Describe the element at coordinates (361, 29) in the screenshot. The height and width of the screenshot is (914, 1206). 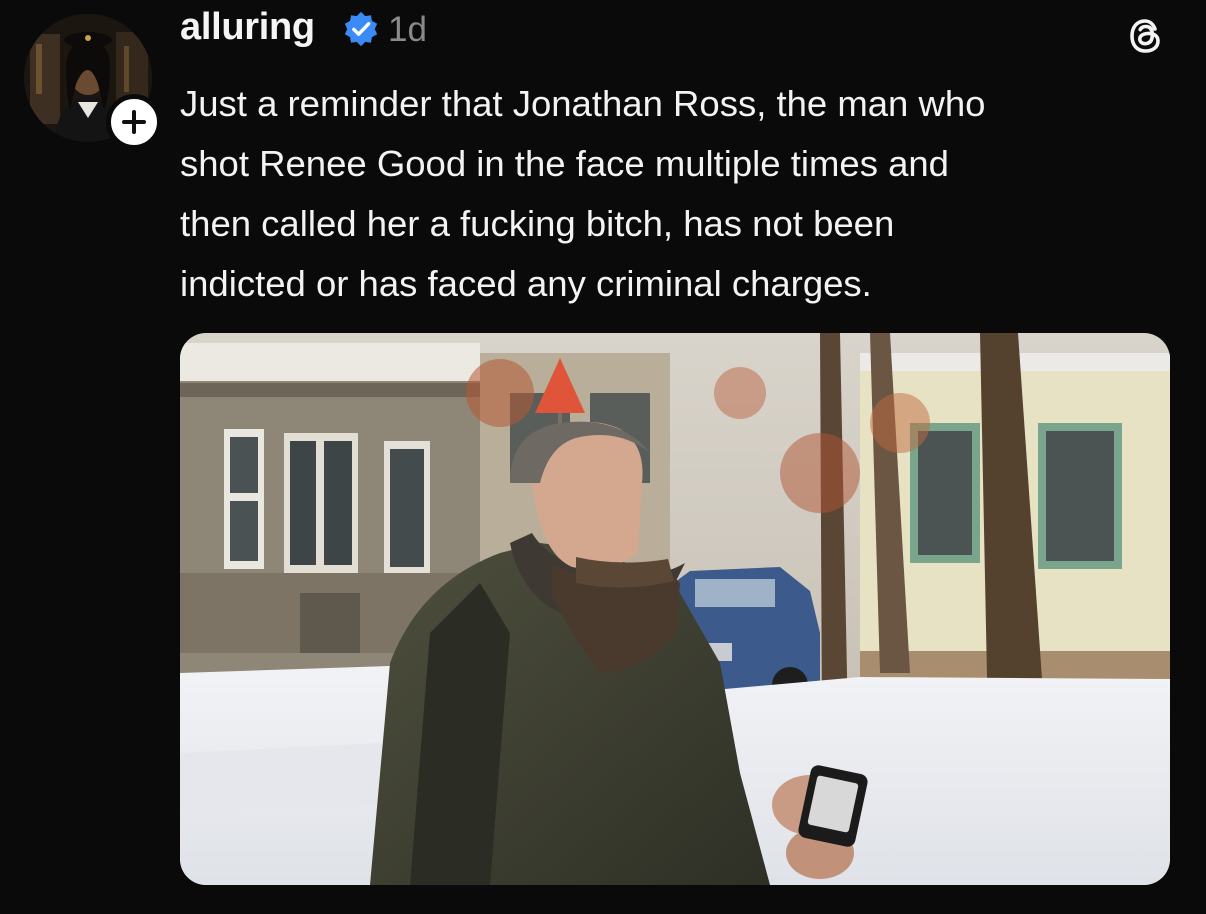
I see `verified-badge-icon` at that location.